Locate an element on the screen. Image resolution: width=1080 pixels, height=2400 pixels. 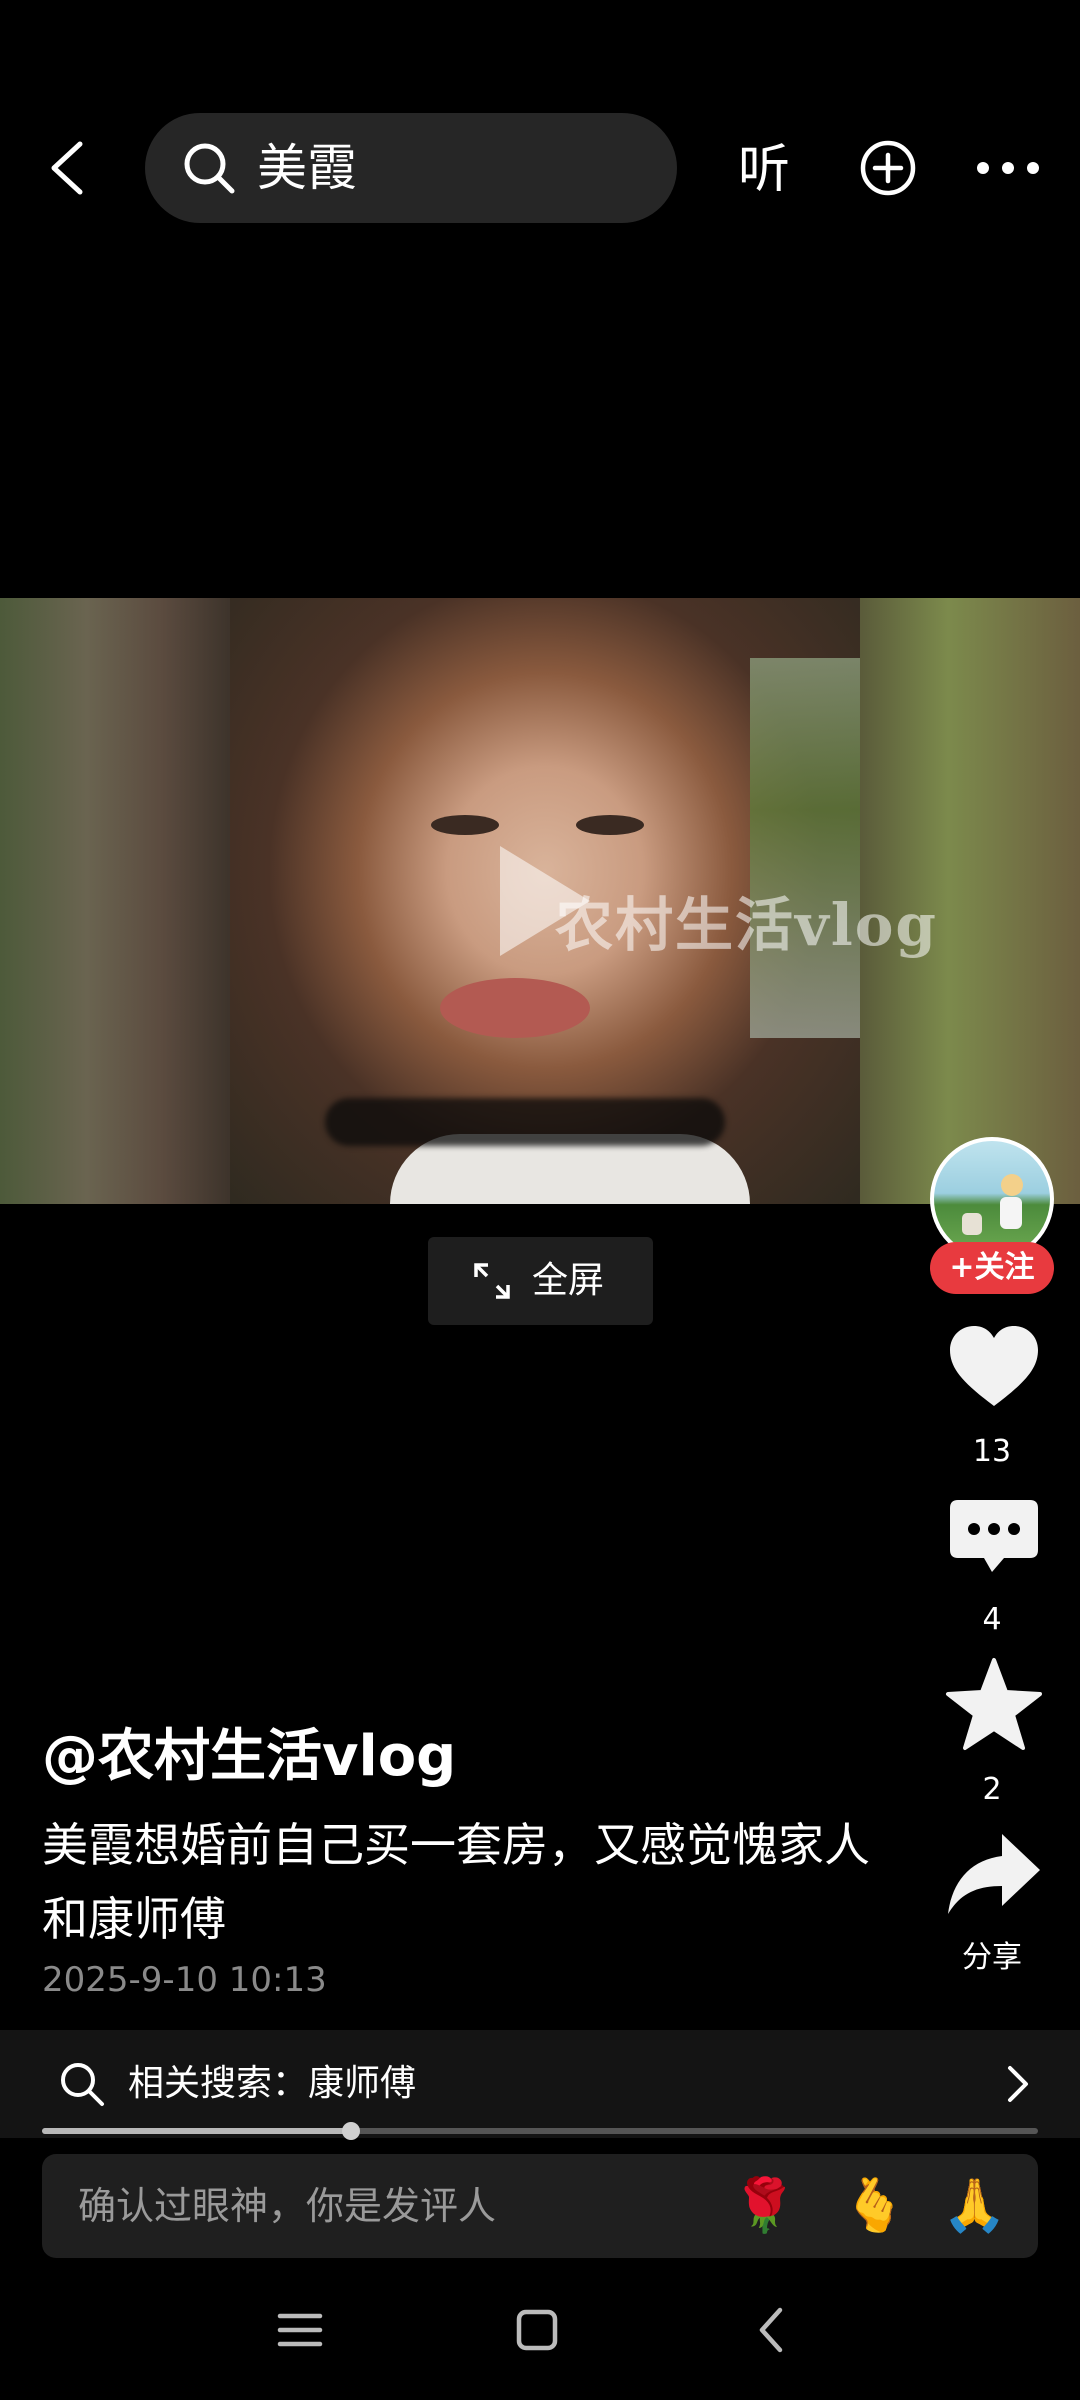
playback-scrubber-handle is located at coordinates (350, 2131).